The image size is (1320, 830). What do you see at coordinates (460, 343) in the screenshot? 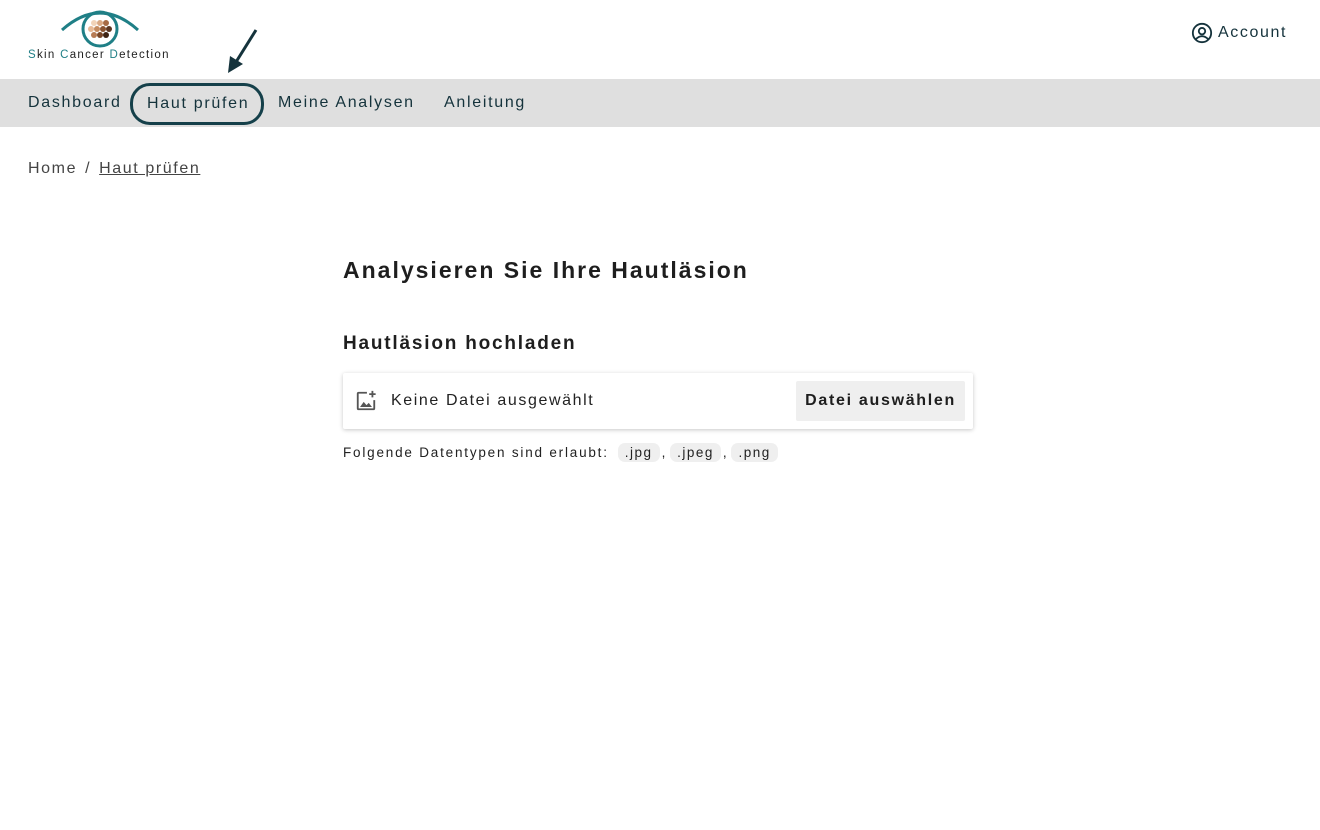
I see `upload-section-title: Hautläsion hochladen` at bounding box center [460, 343].